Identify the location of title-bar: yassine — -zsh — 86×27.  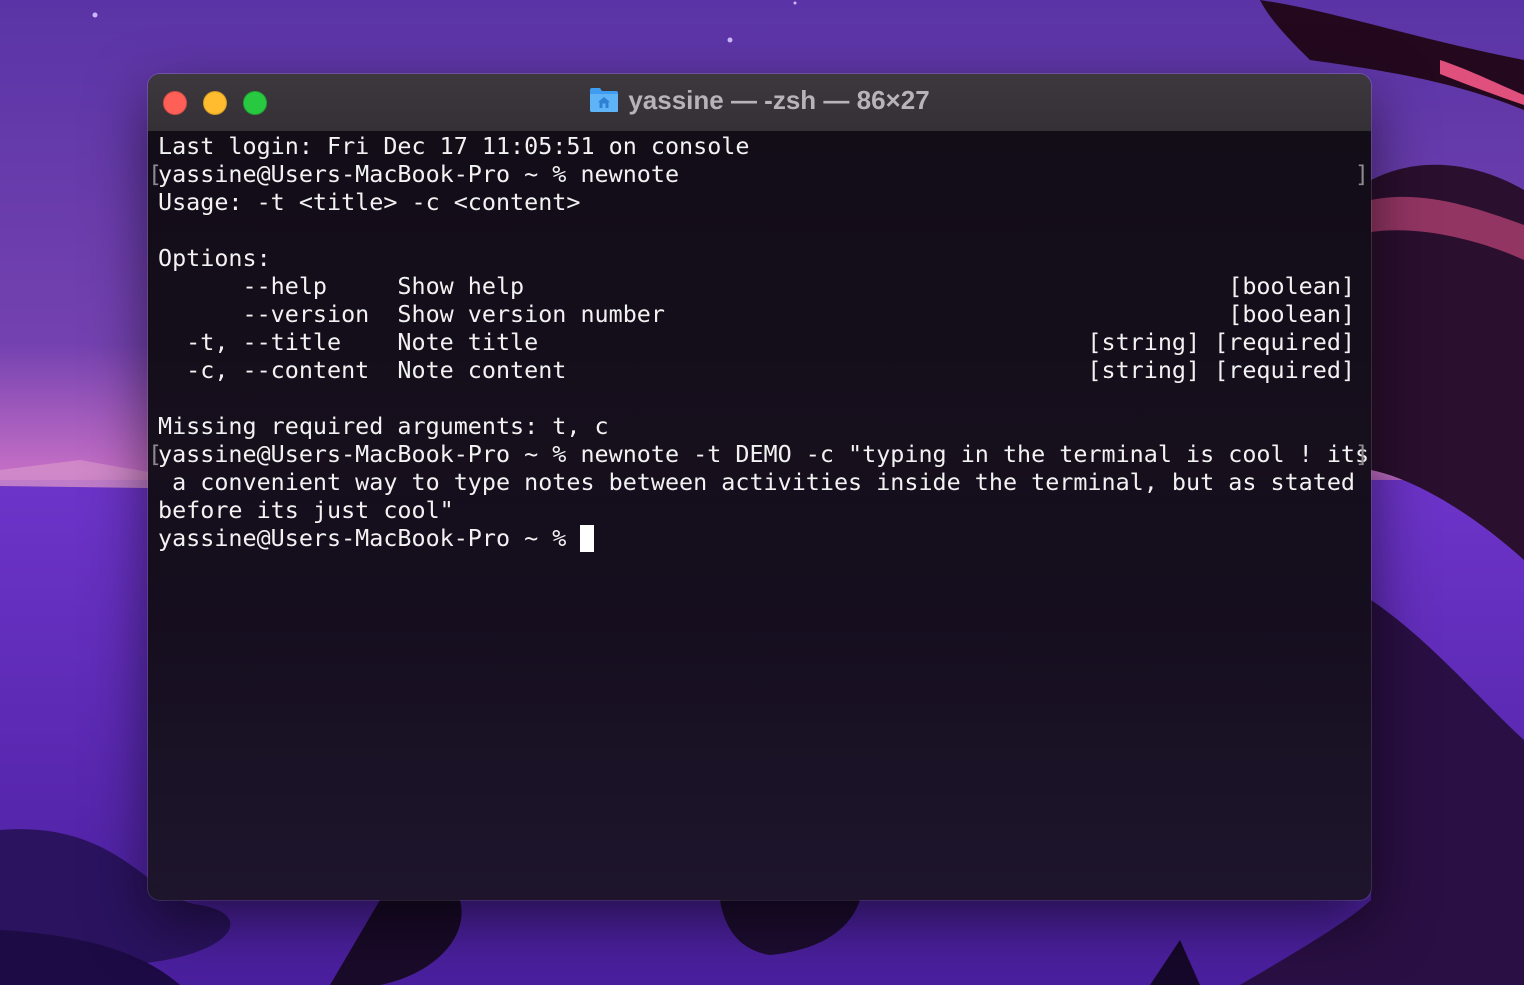
(759, 103).